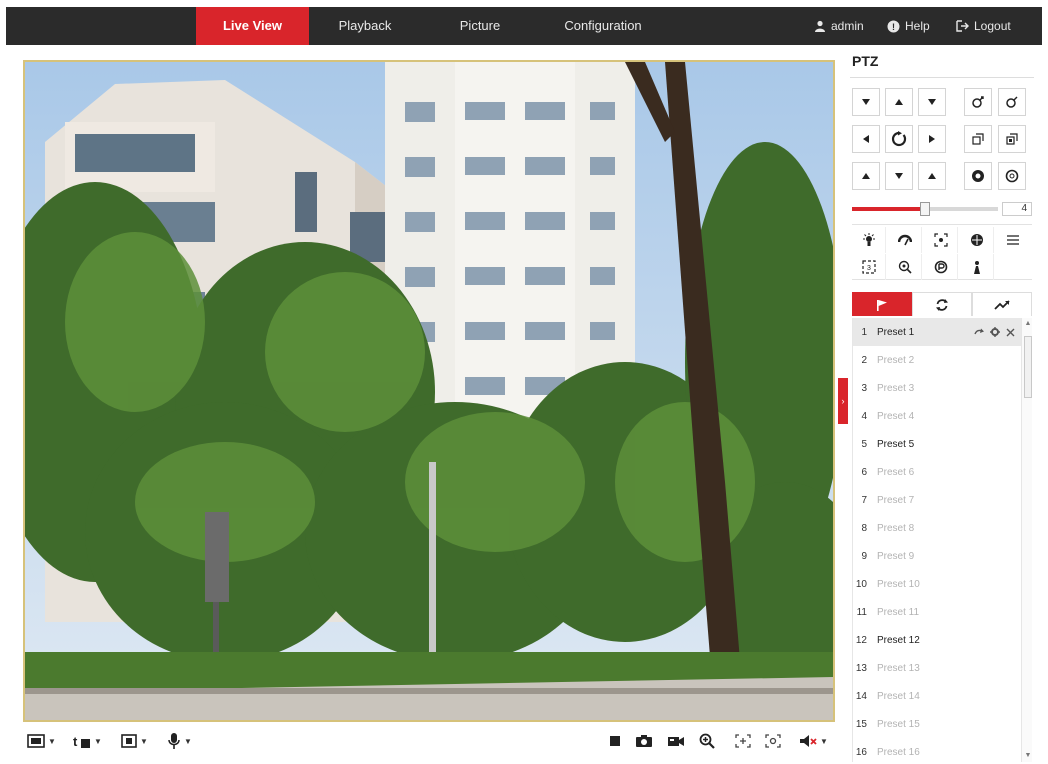  Describe the element at coordinates (87, 741) in the screenshot. I see `stream-type-button: t ▼` at that location.